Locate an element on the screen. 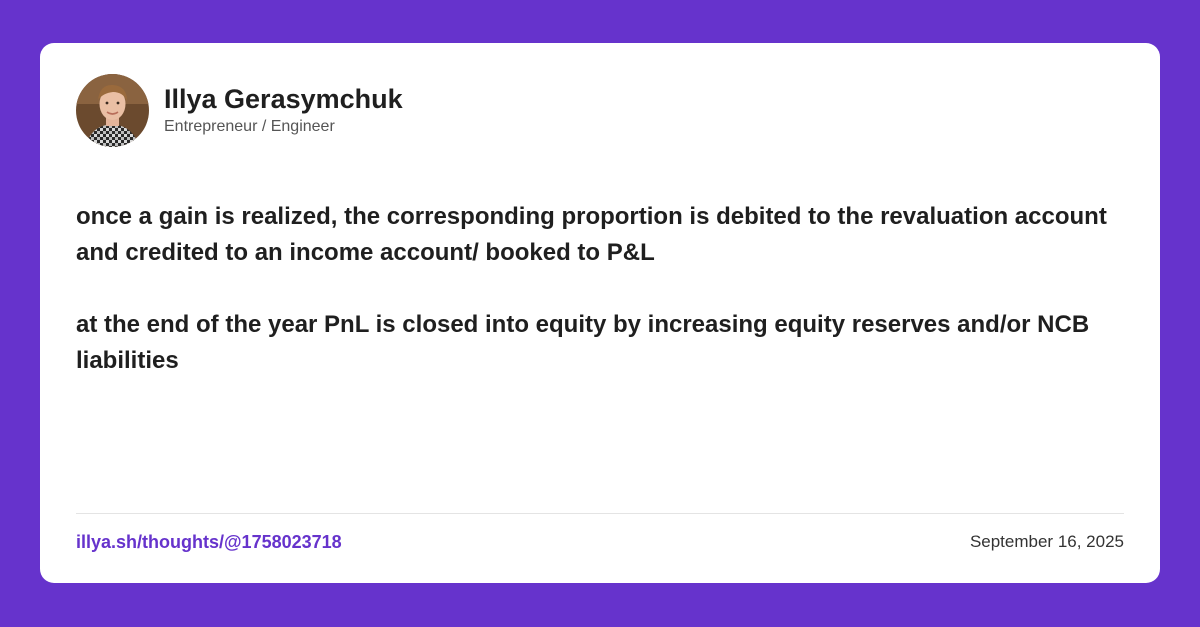 The image size is (1200, 627). post-date: September 16, 2025 is located at coordinates (1046, 541).